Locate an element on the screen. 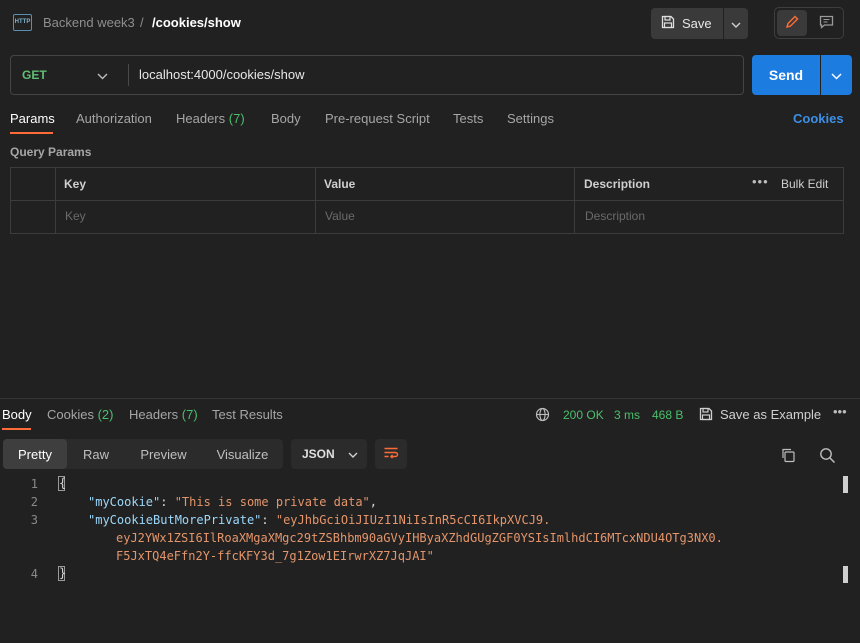  send-label: Send is located at coordinates (786, 75).